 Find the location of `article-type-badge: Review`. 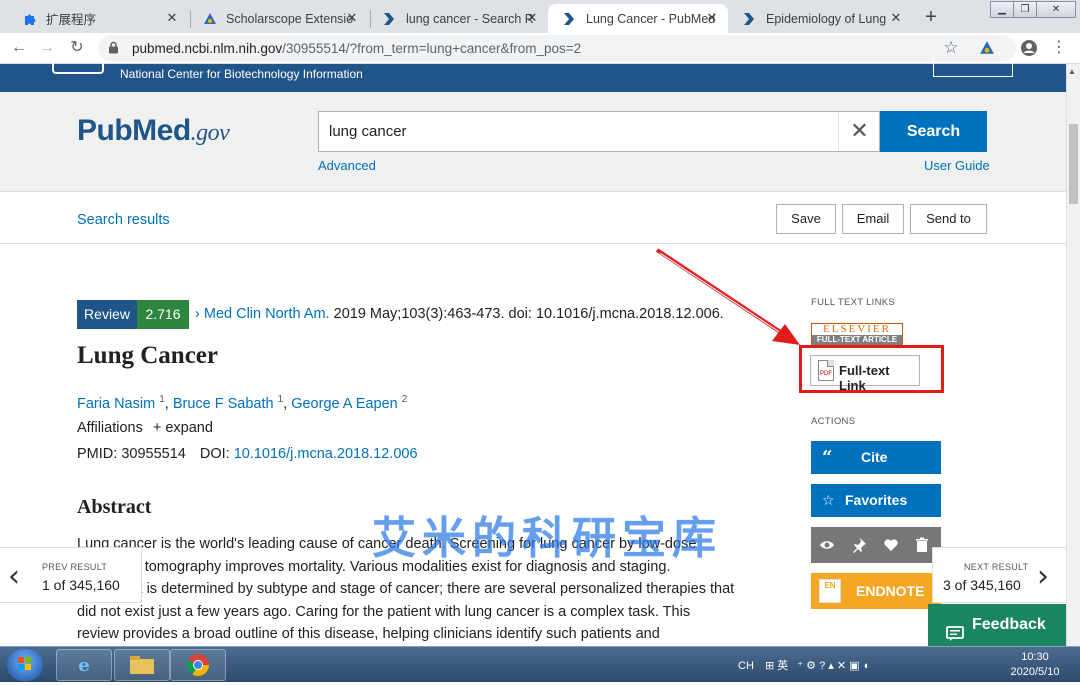

article-type-badge: Review is located at coordinates (107, 314).